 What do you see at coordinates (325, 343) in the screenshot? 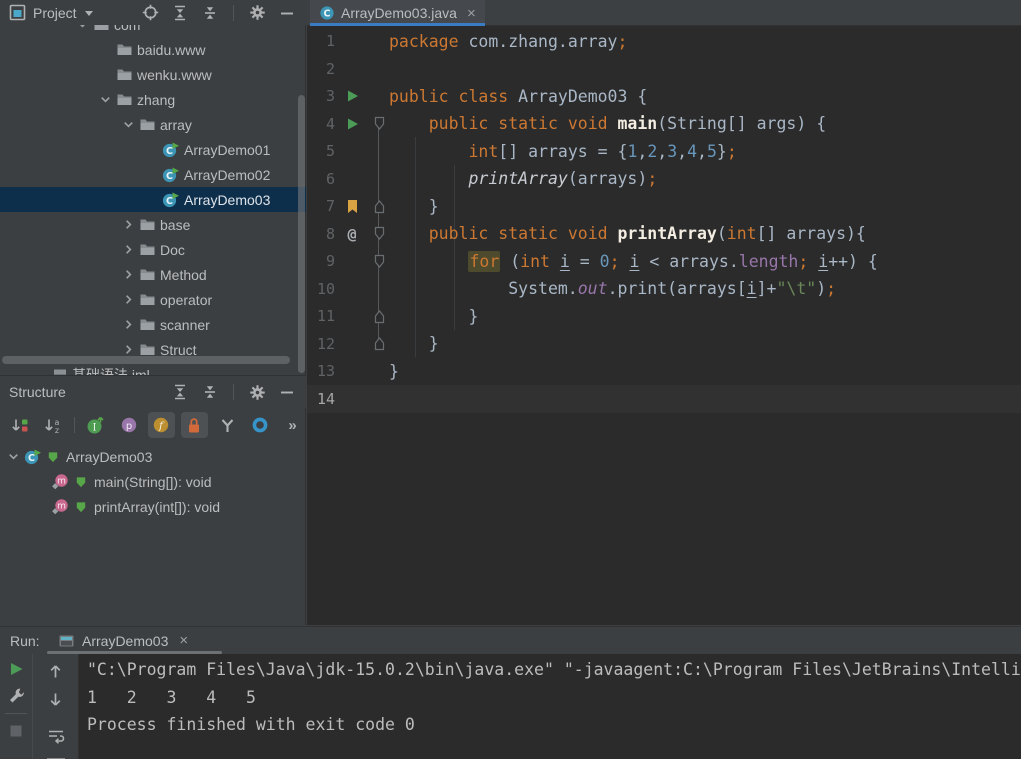
I see `line-number: 12` at bounding box center [325, 343].